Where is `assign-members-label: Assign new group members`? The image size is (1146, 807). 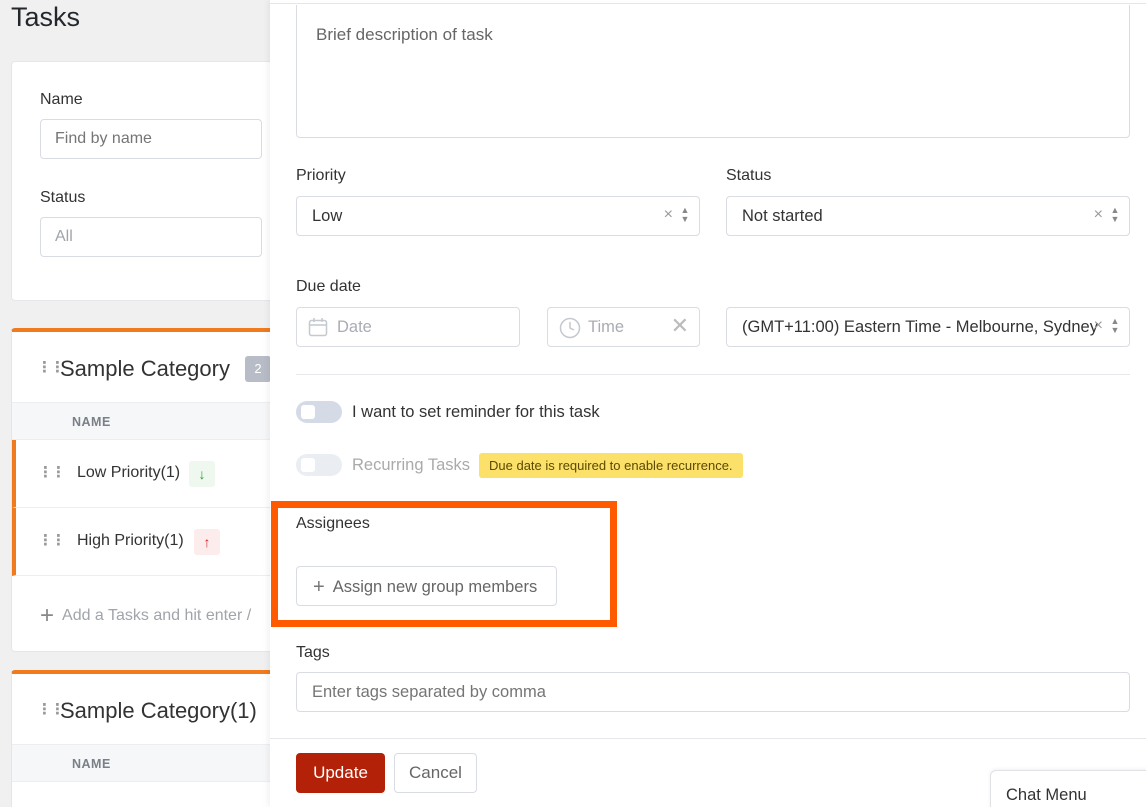
assign-members-label: Assign new group members is located at coordinates (435, 587).